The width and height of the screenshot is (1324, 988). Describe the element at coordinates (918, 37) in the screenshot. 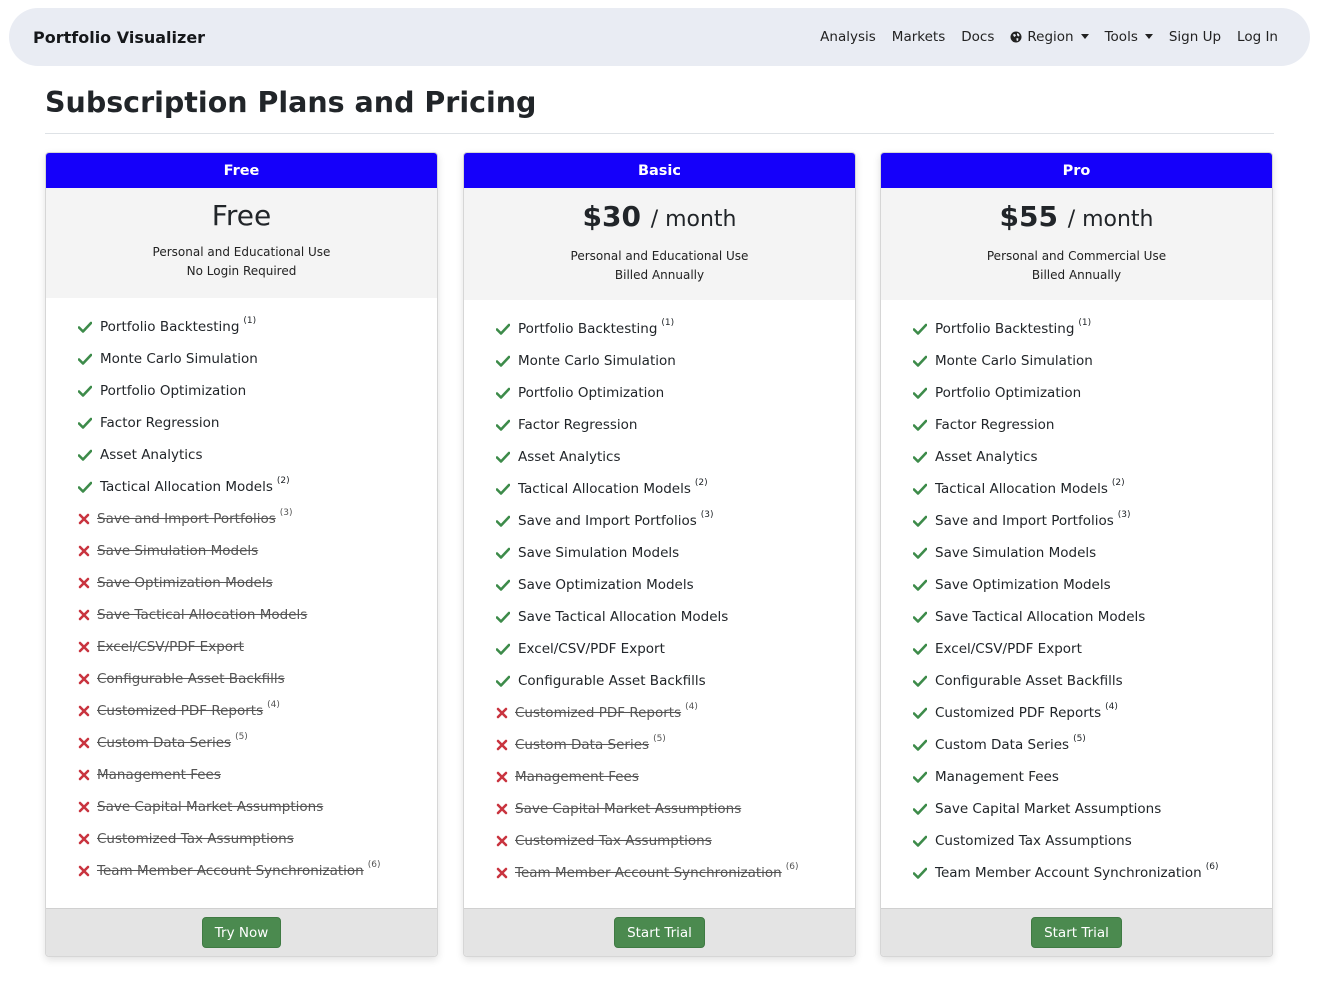

I see `nav-markets: Markets` at that location.